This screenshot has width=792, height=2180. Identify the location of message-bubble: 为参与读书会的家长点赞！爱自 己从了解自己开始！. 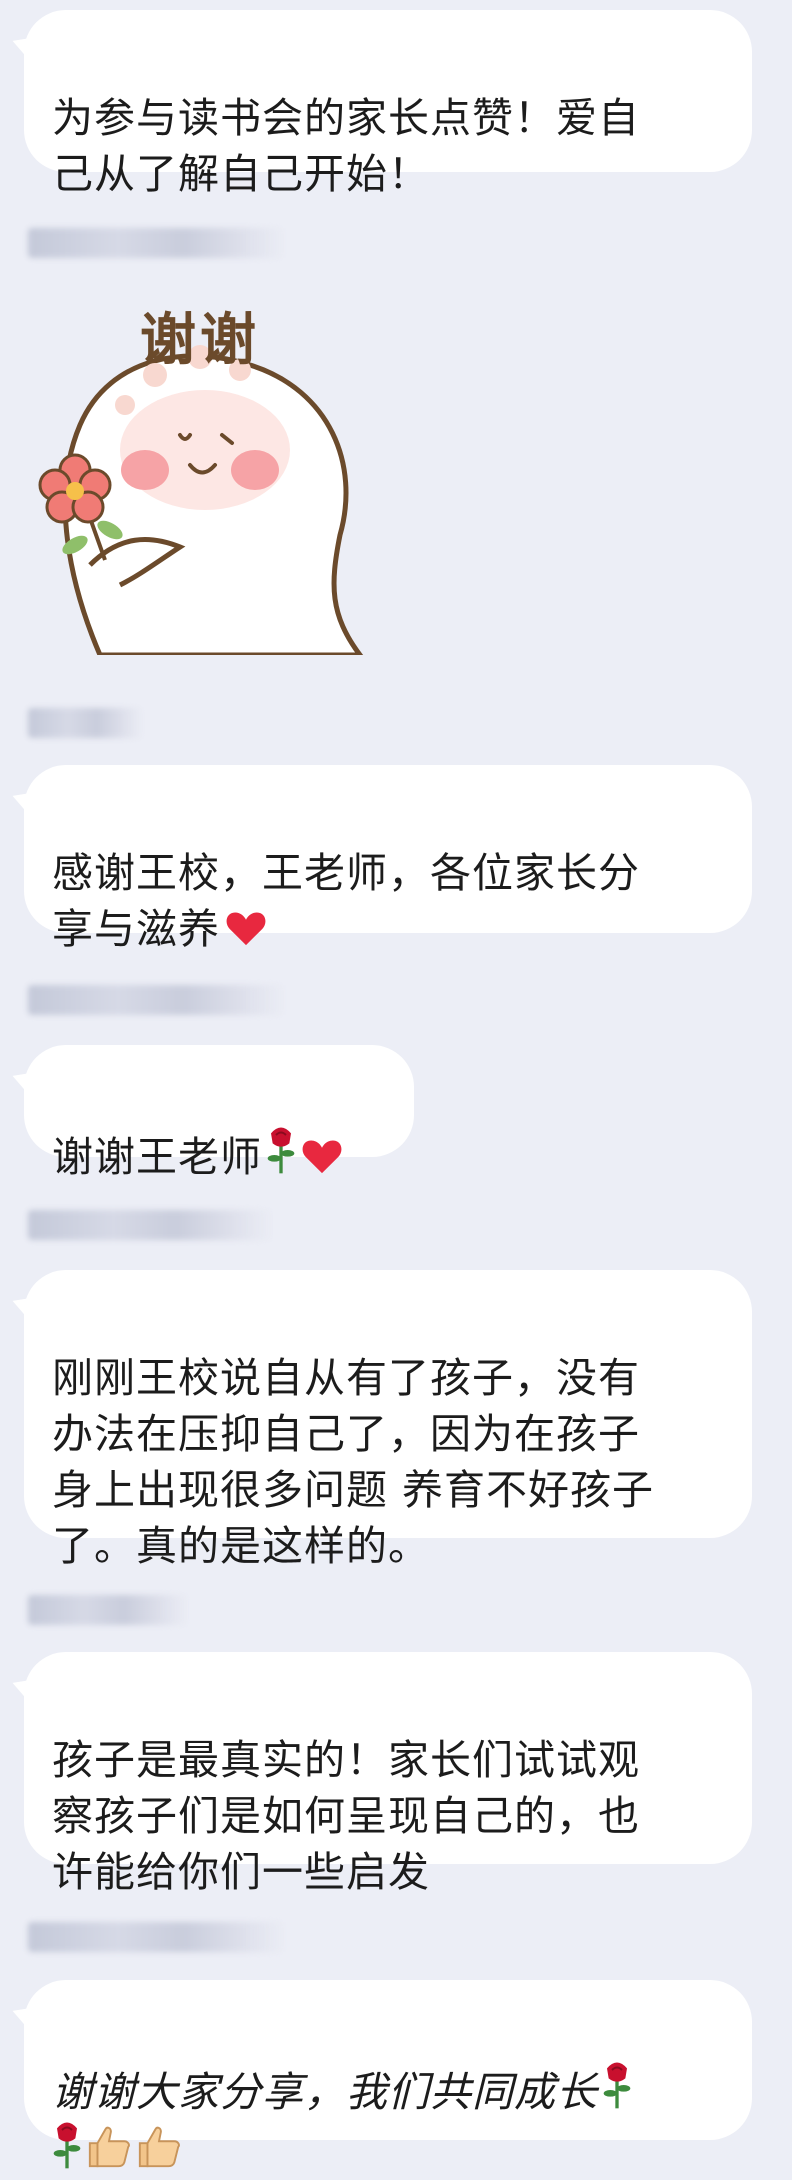
(388, 104).